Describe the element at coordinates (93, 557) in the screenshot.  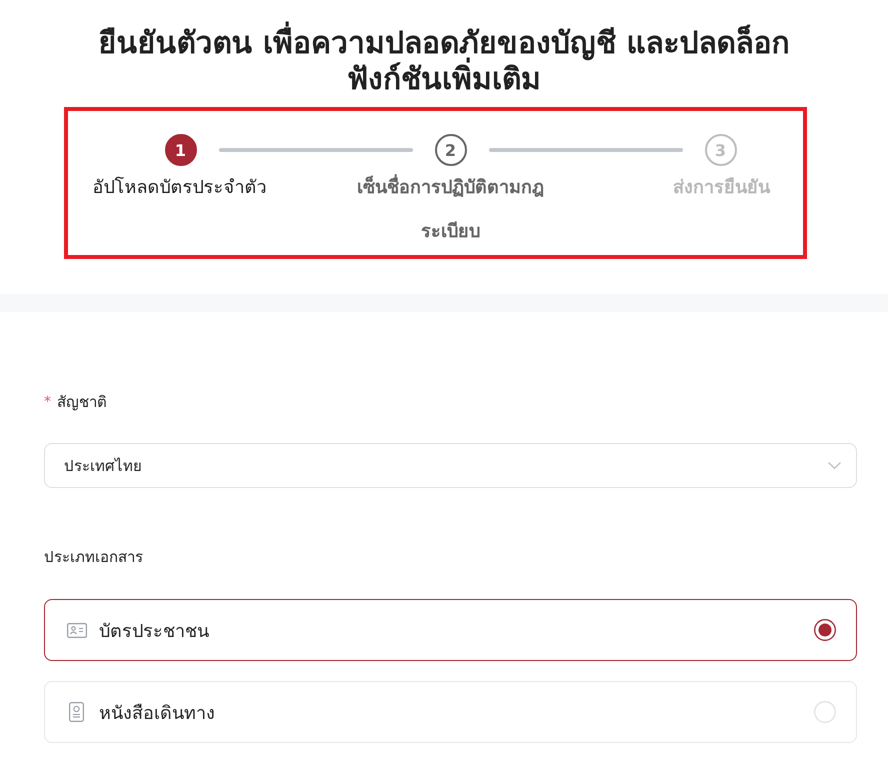
I see `field-label: ประเภทเอกสาร` at that location.